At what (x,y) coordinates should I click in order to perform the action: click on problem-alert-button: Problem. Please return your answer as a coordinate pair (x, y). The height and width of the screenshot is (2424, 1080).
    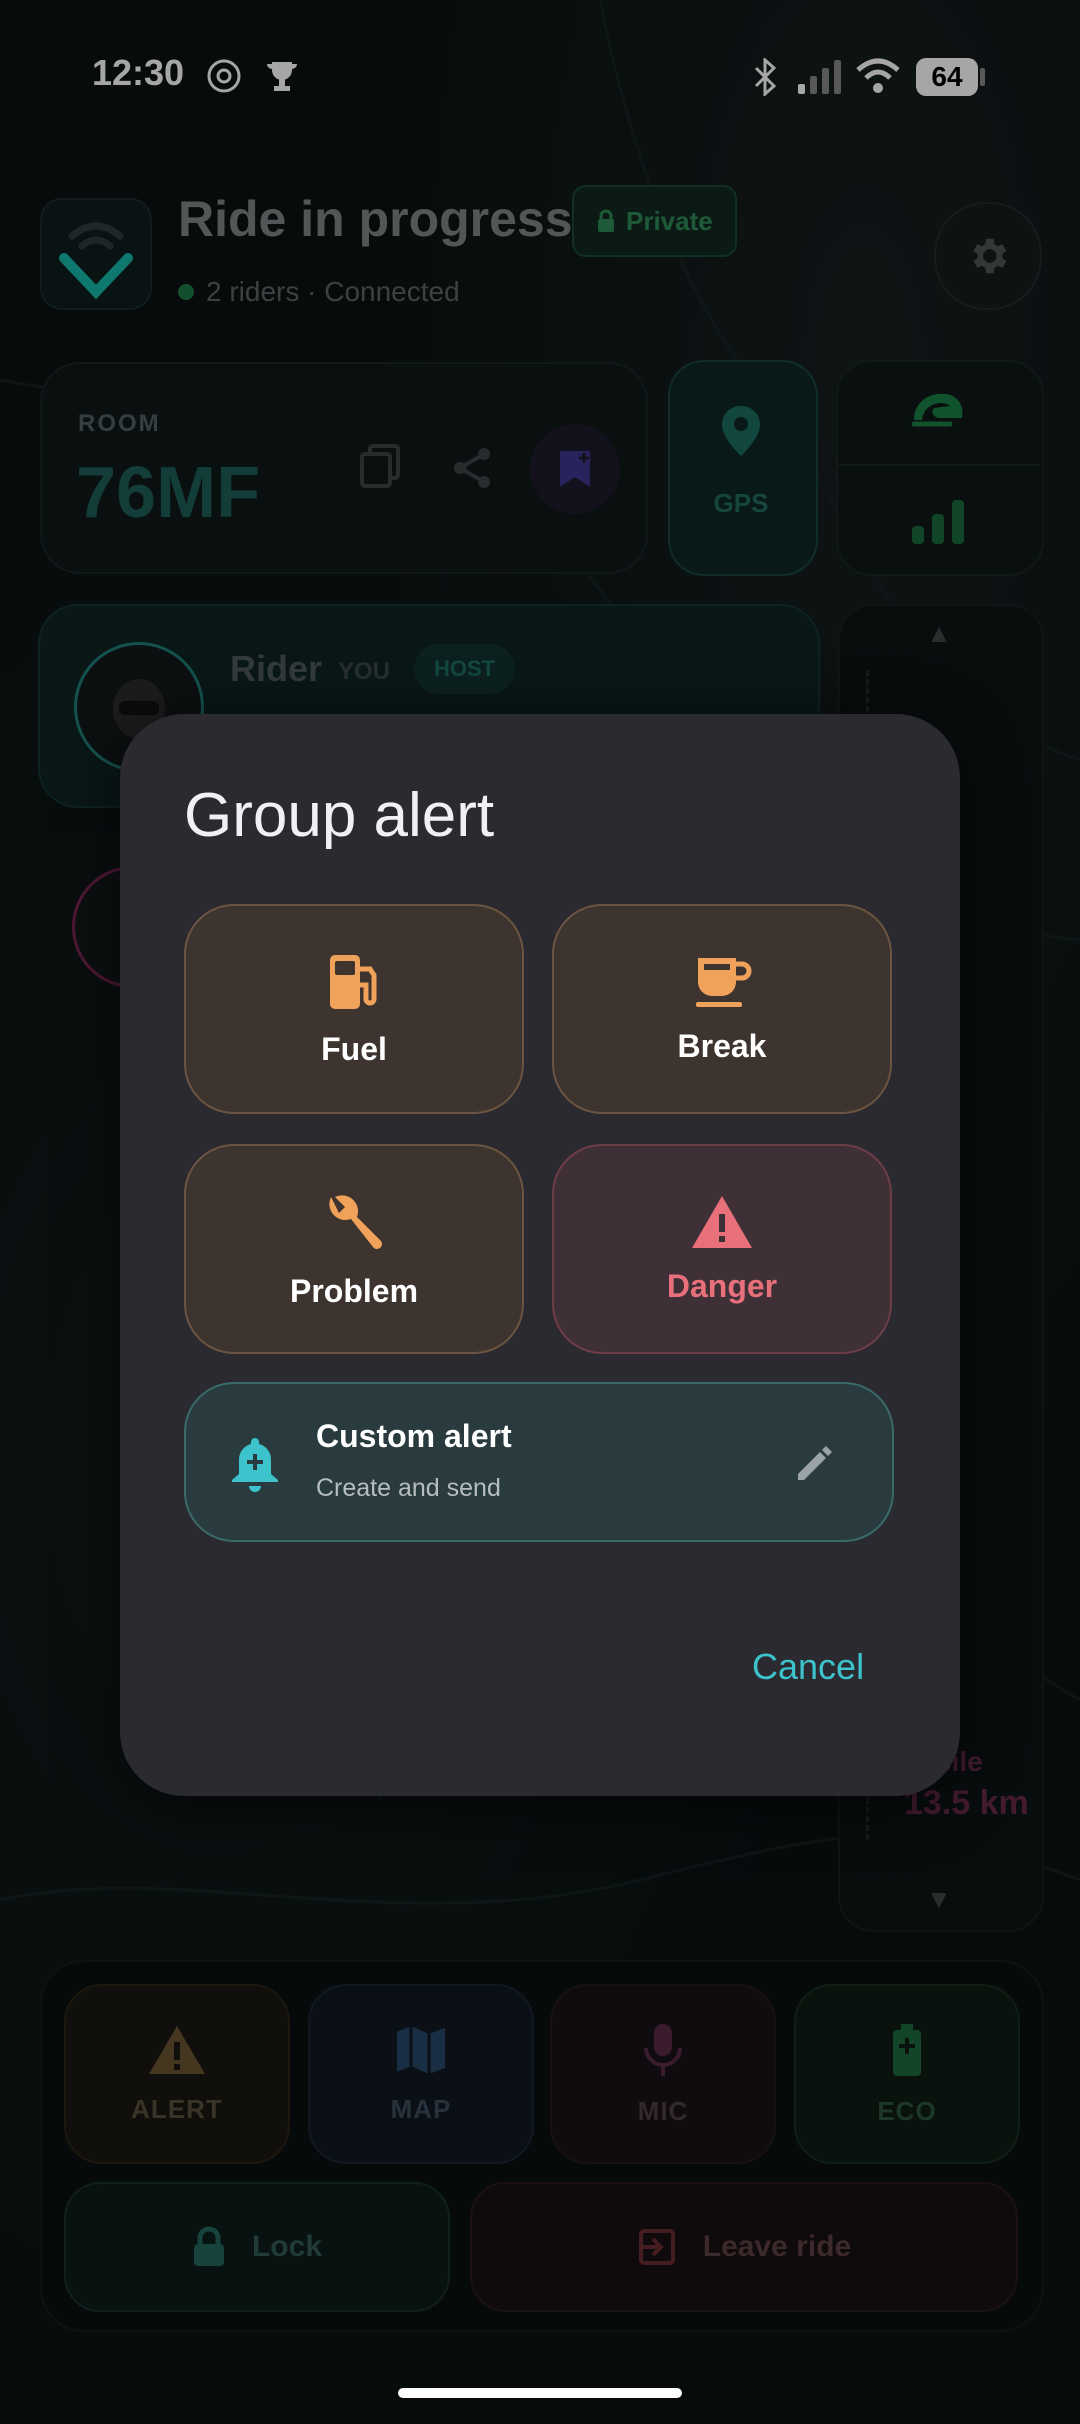
    Looking at the image, I should click on (354, 1249).